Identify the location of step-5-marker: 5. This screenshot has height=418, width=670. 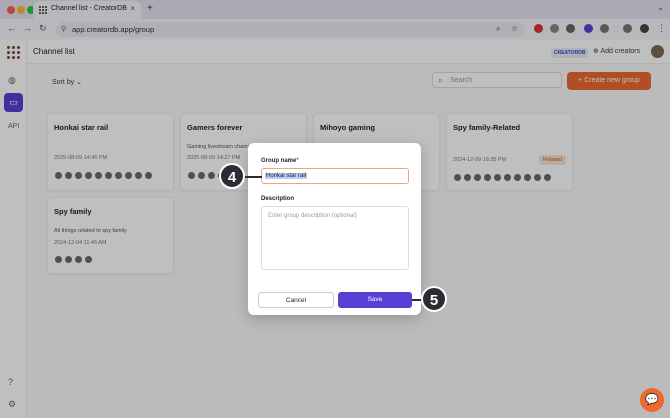
(434, 299).